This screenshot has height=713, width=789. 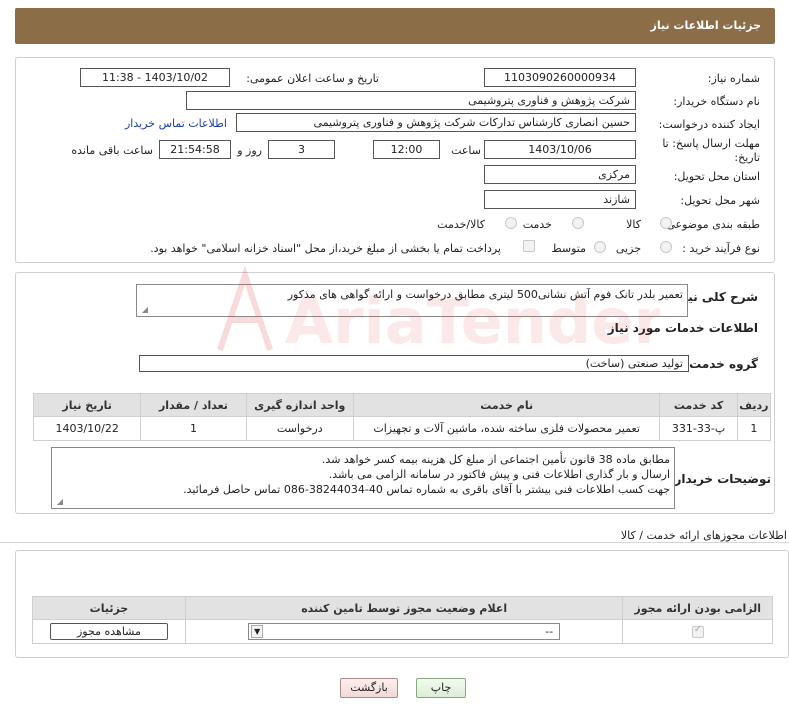 What do you see at coordinates (414, 363) in the screenshot?
I see `service-group-field: تولید صنعتی (ساخت)` at bounding box center [414, 363].